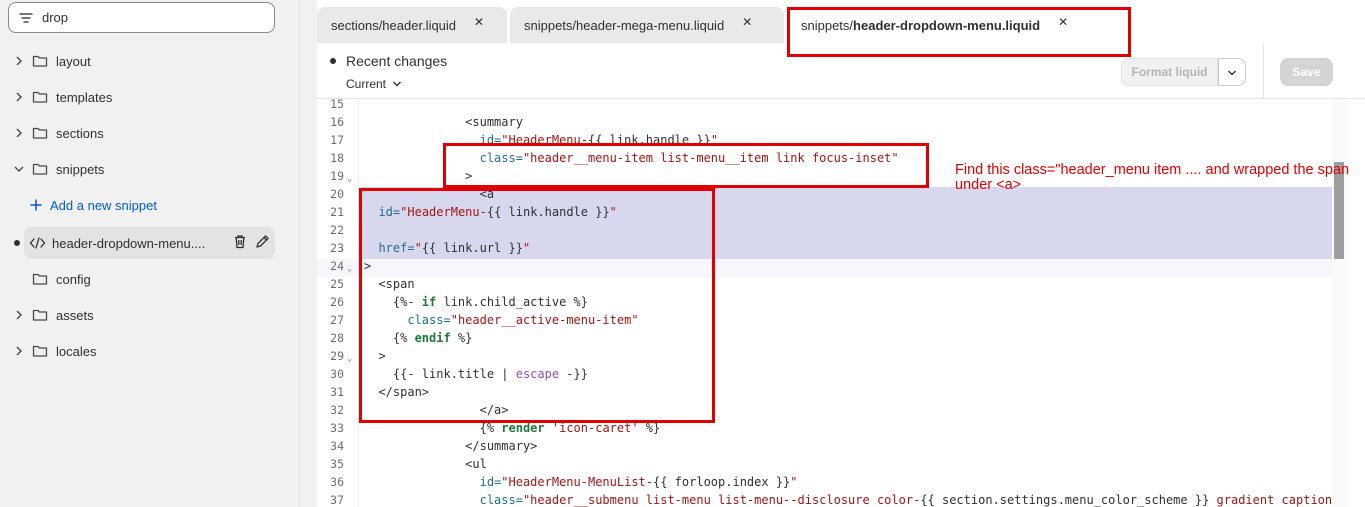 The image size is (1365, 507). Describe the element at coordinates (337, 122) in the screenshot. I see `line-number: 16` at that location.